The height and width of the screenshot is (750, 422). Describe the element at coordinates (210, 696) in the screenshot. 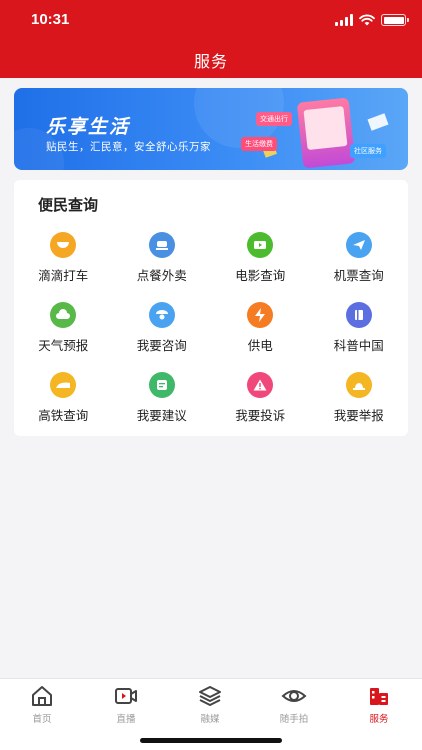

I see `media-icon` at that location.